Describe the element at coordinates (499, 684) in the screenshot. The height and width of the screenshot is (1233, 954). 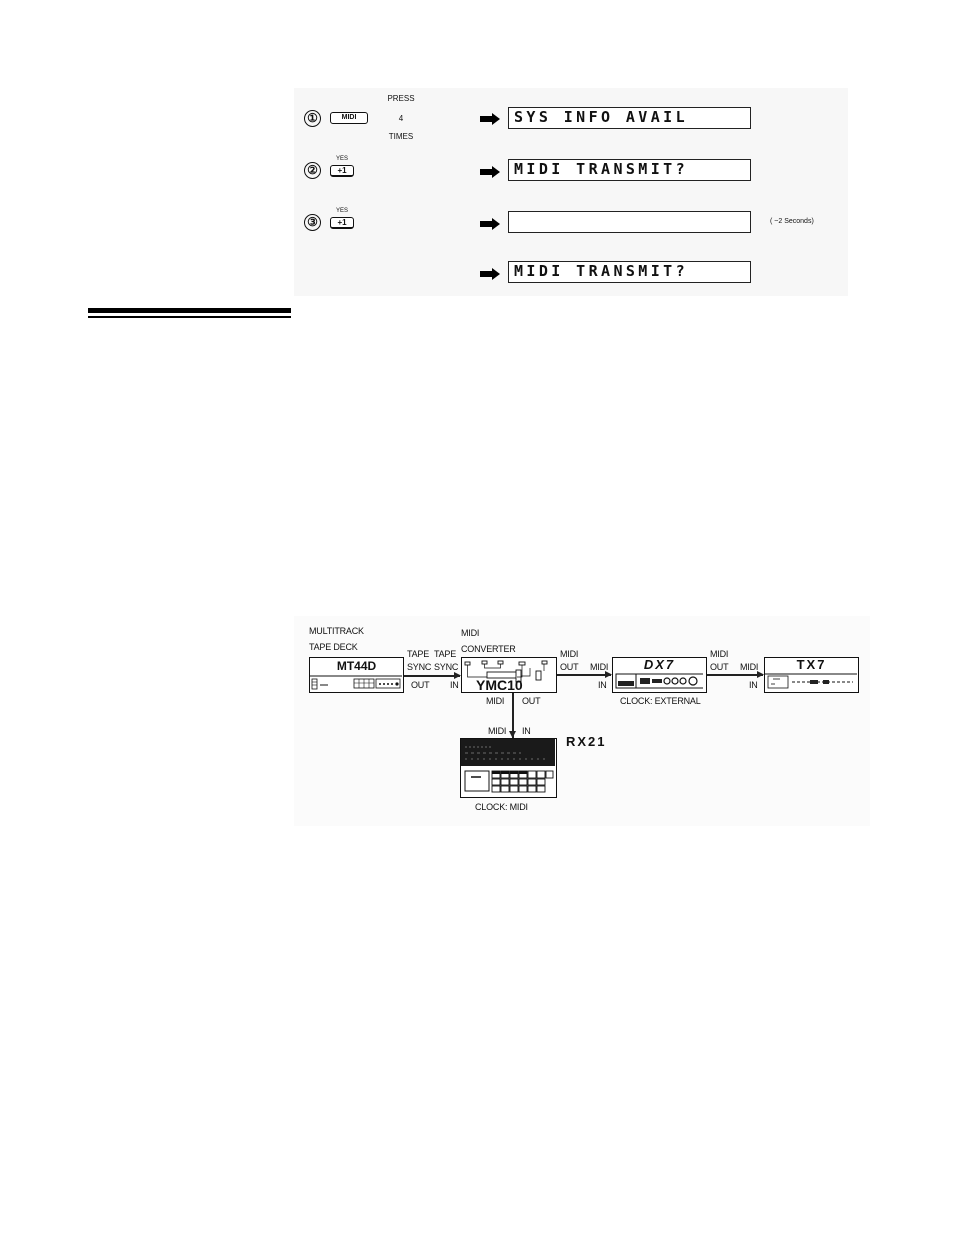
I see `device-name: YMC10` at that location.